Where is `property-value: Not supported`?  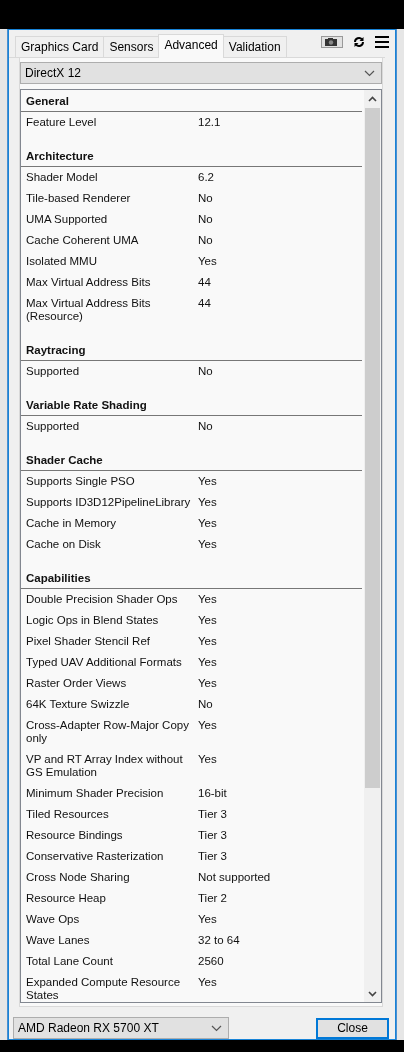
property-value: Not supported is located at coordinates (235, 878).